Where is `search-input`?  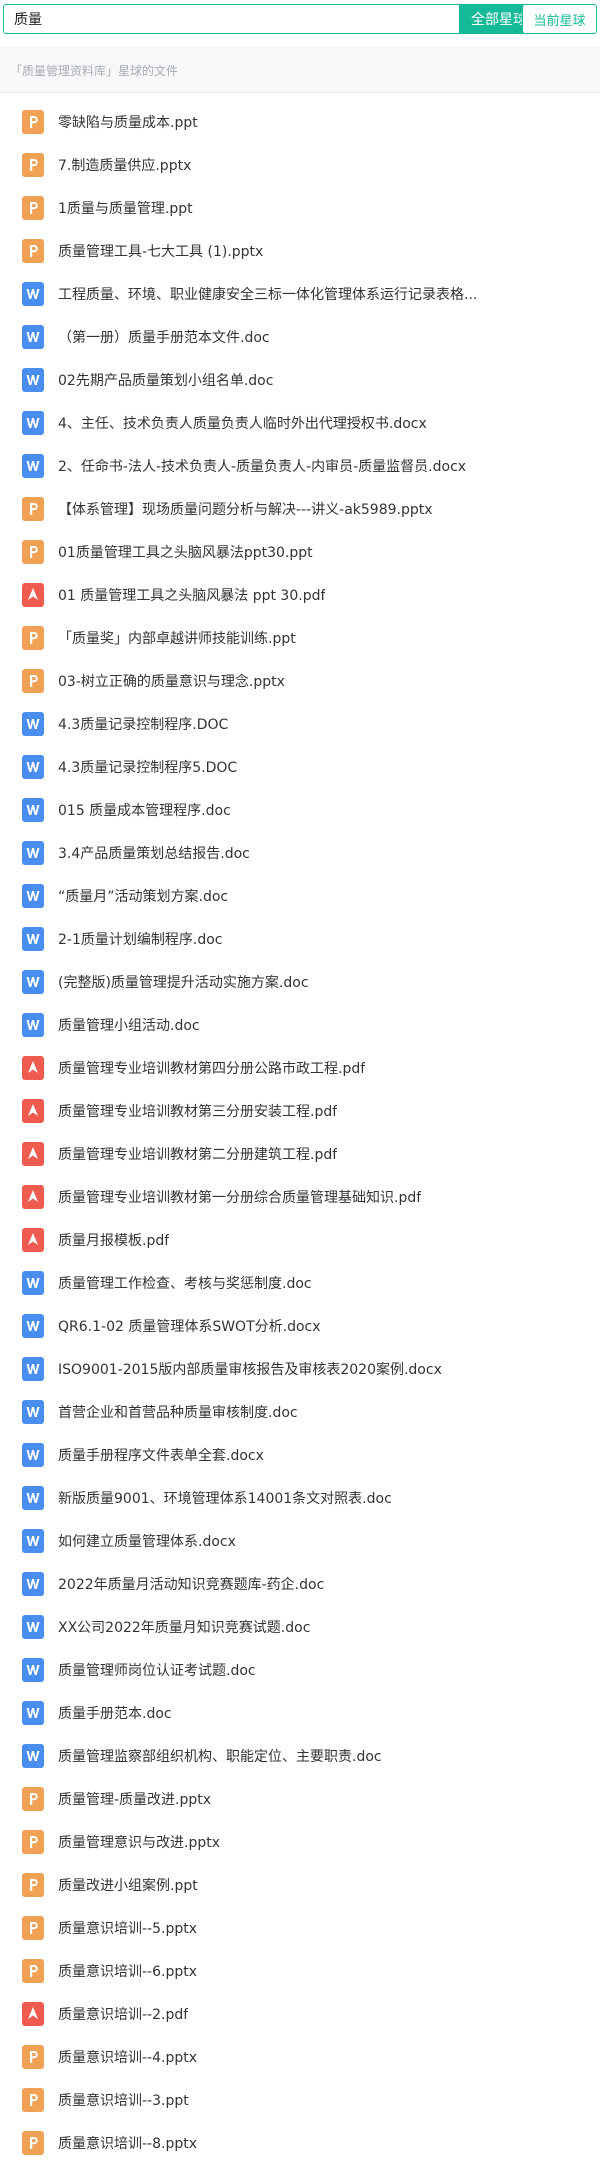 search-input is located at coordinates (231, 19).